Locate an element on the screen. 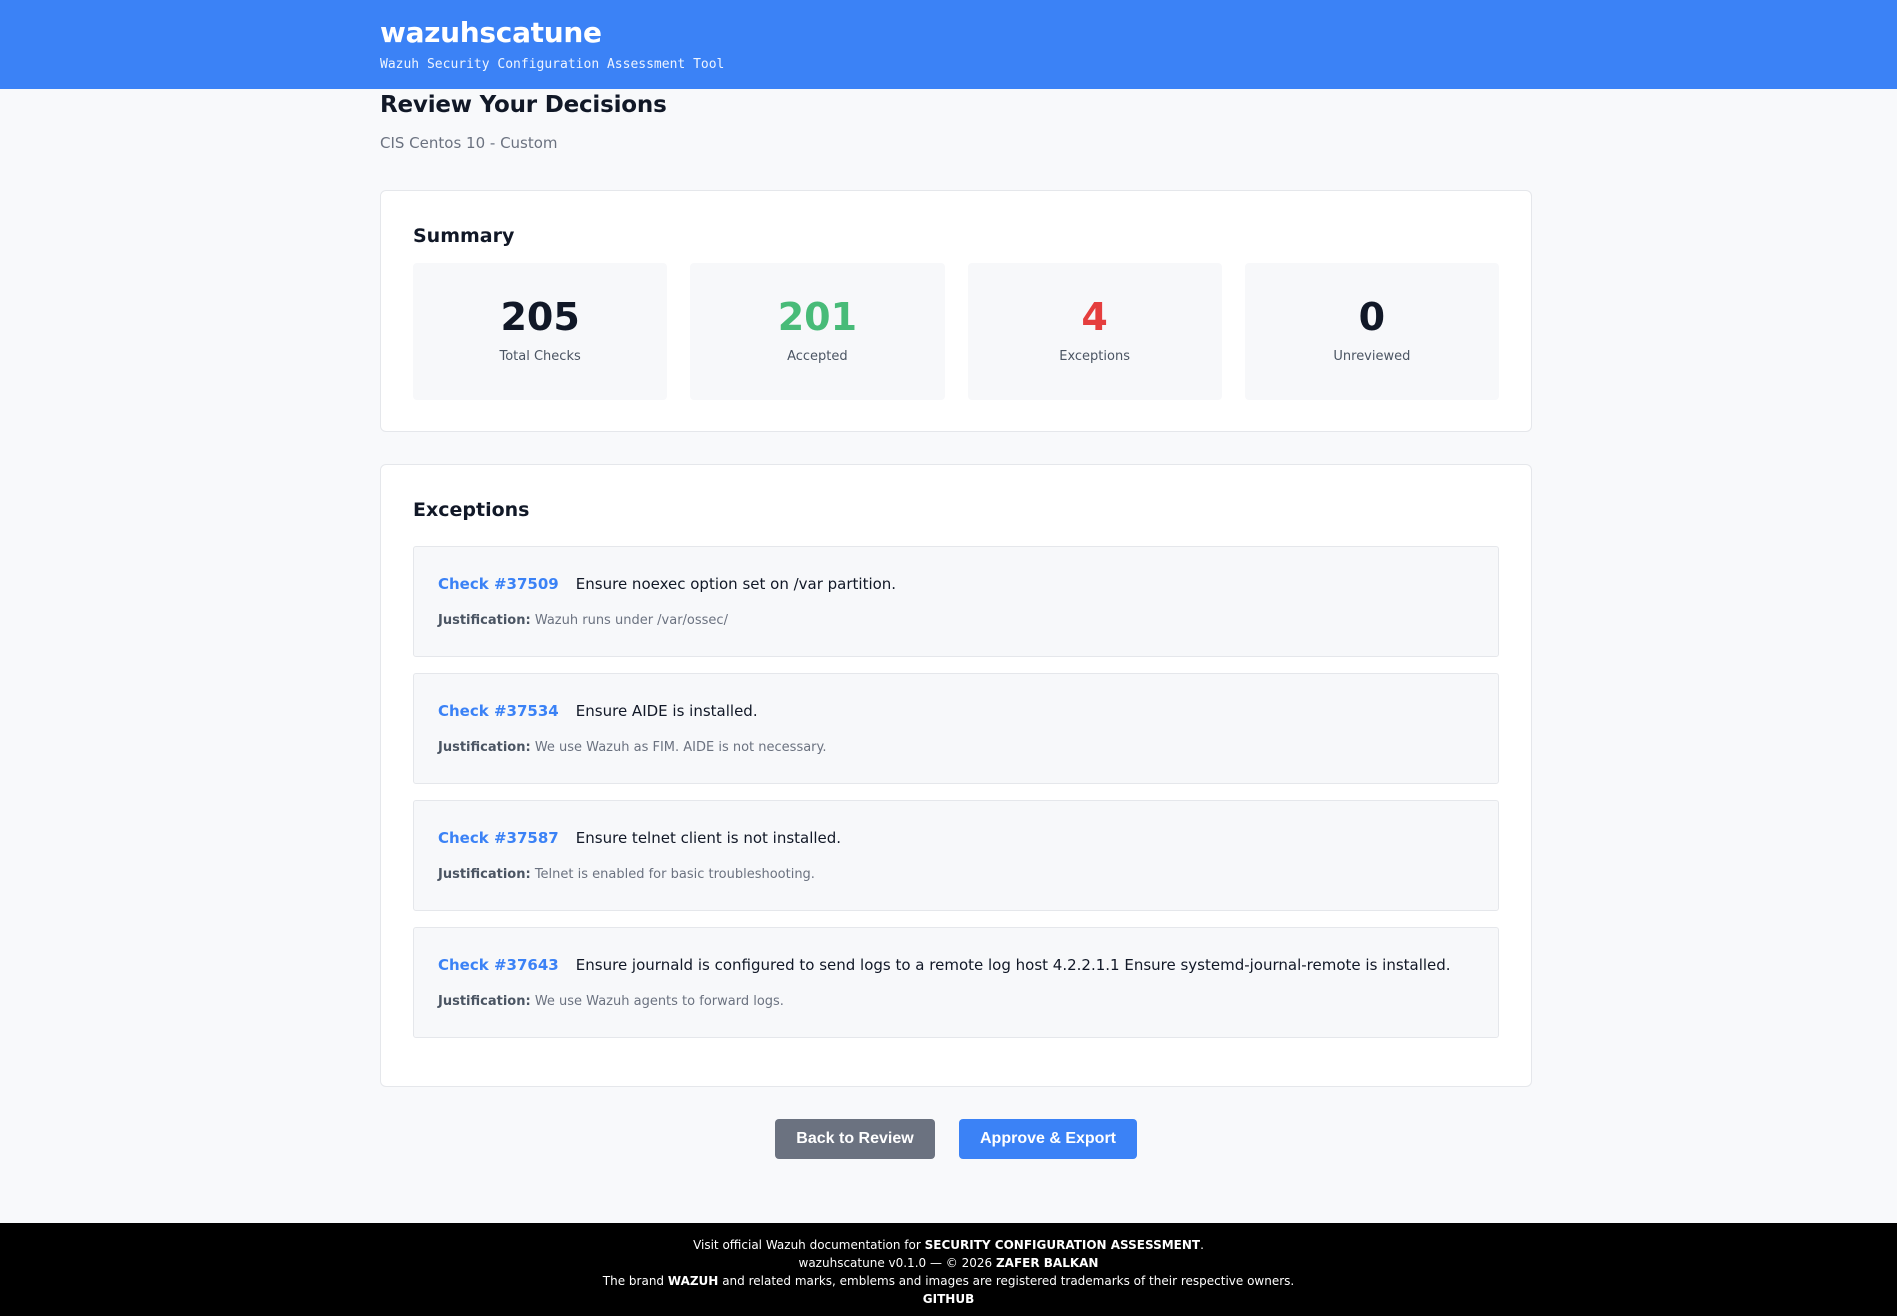 This screenshot has height=1316, width=1897. github-link: GITHUB is located at coordinates (948, 1299).